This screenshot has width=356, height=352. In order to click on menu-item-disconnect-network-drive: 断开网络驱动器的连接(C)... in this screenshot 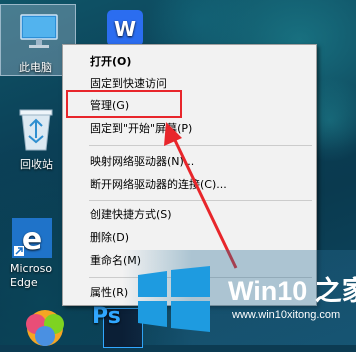, I will do `click(189, 185)`.